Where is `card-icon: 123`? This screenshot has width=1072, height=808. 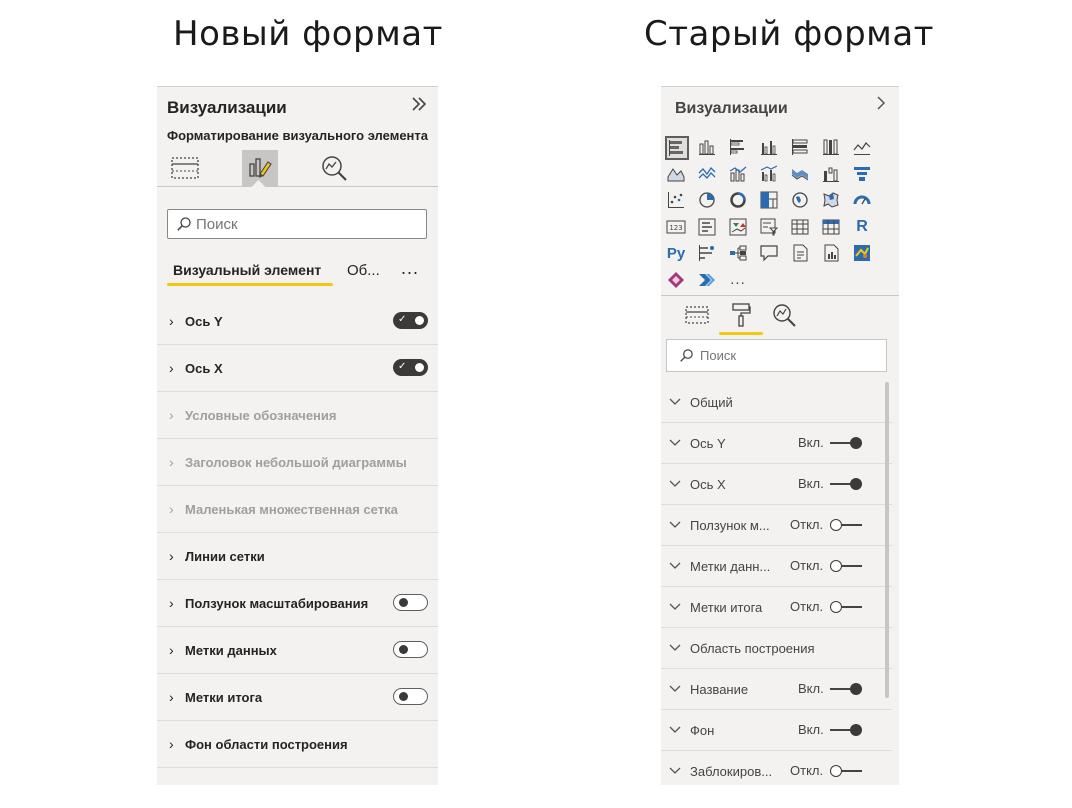
card-icon: 123 is located at coordinates (676, 227).